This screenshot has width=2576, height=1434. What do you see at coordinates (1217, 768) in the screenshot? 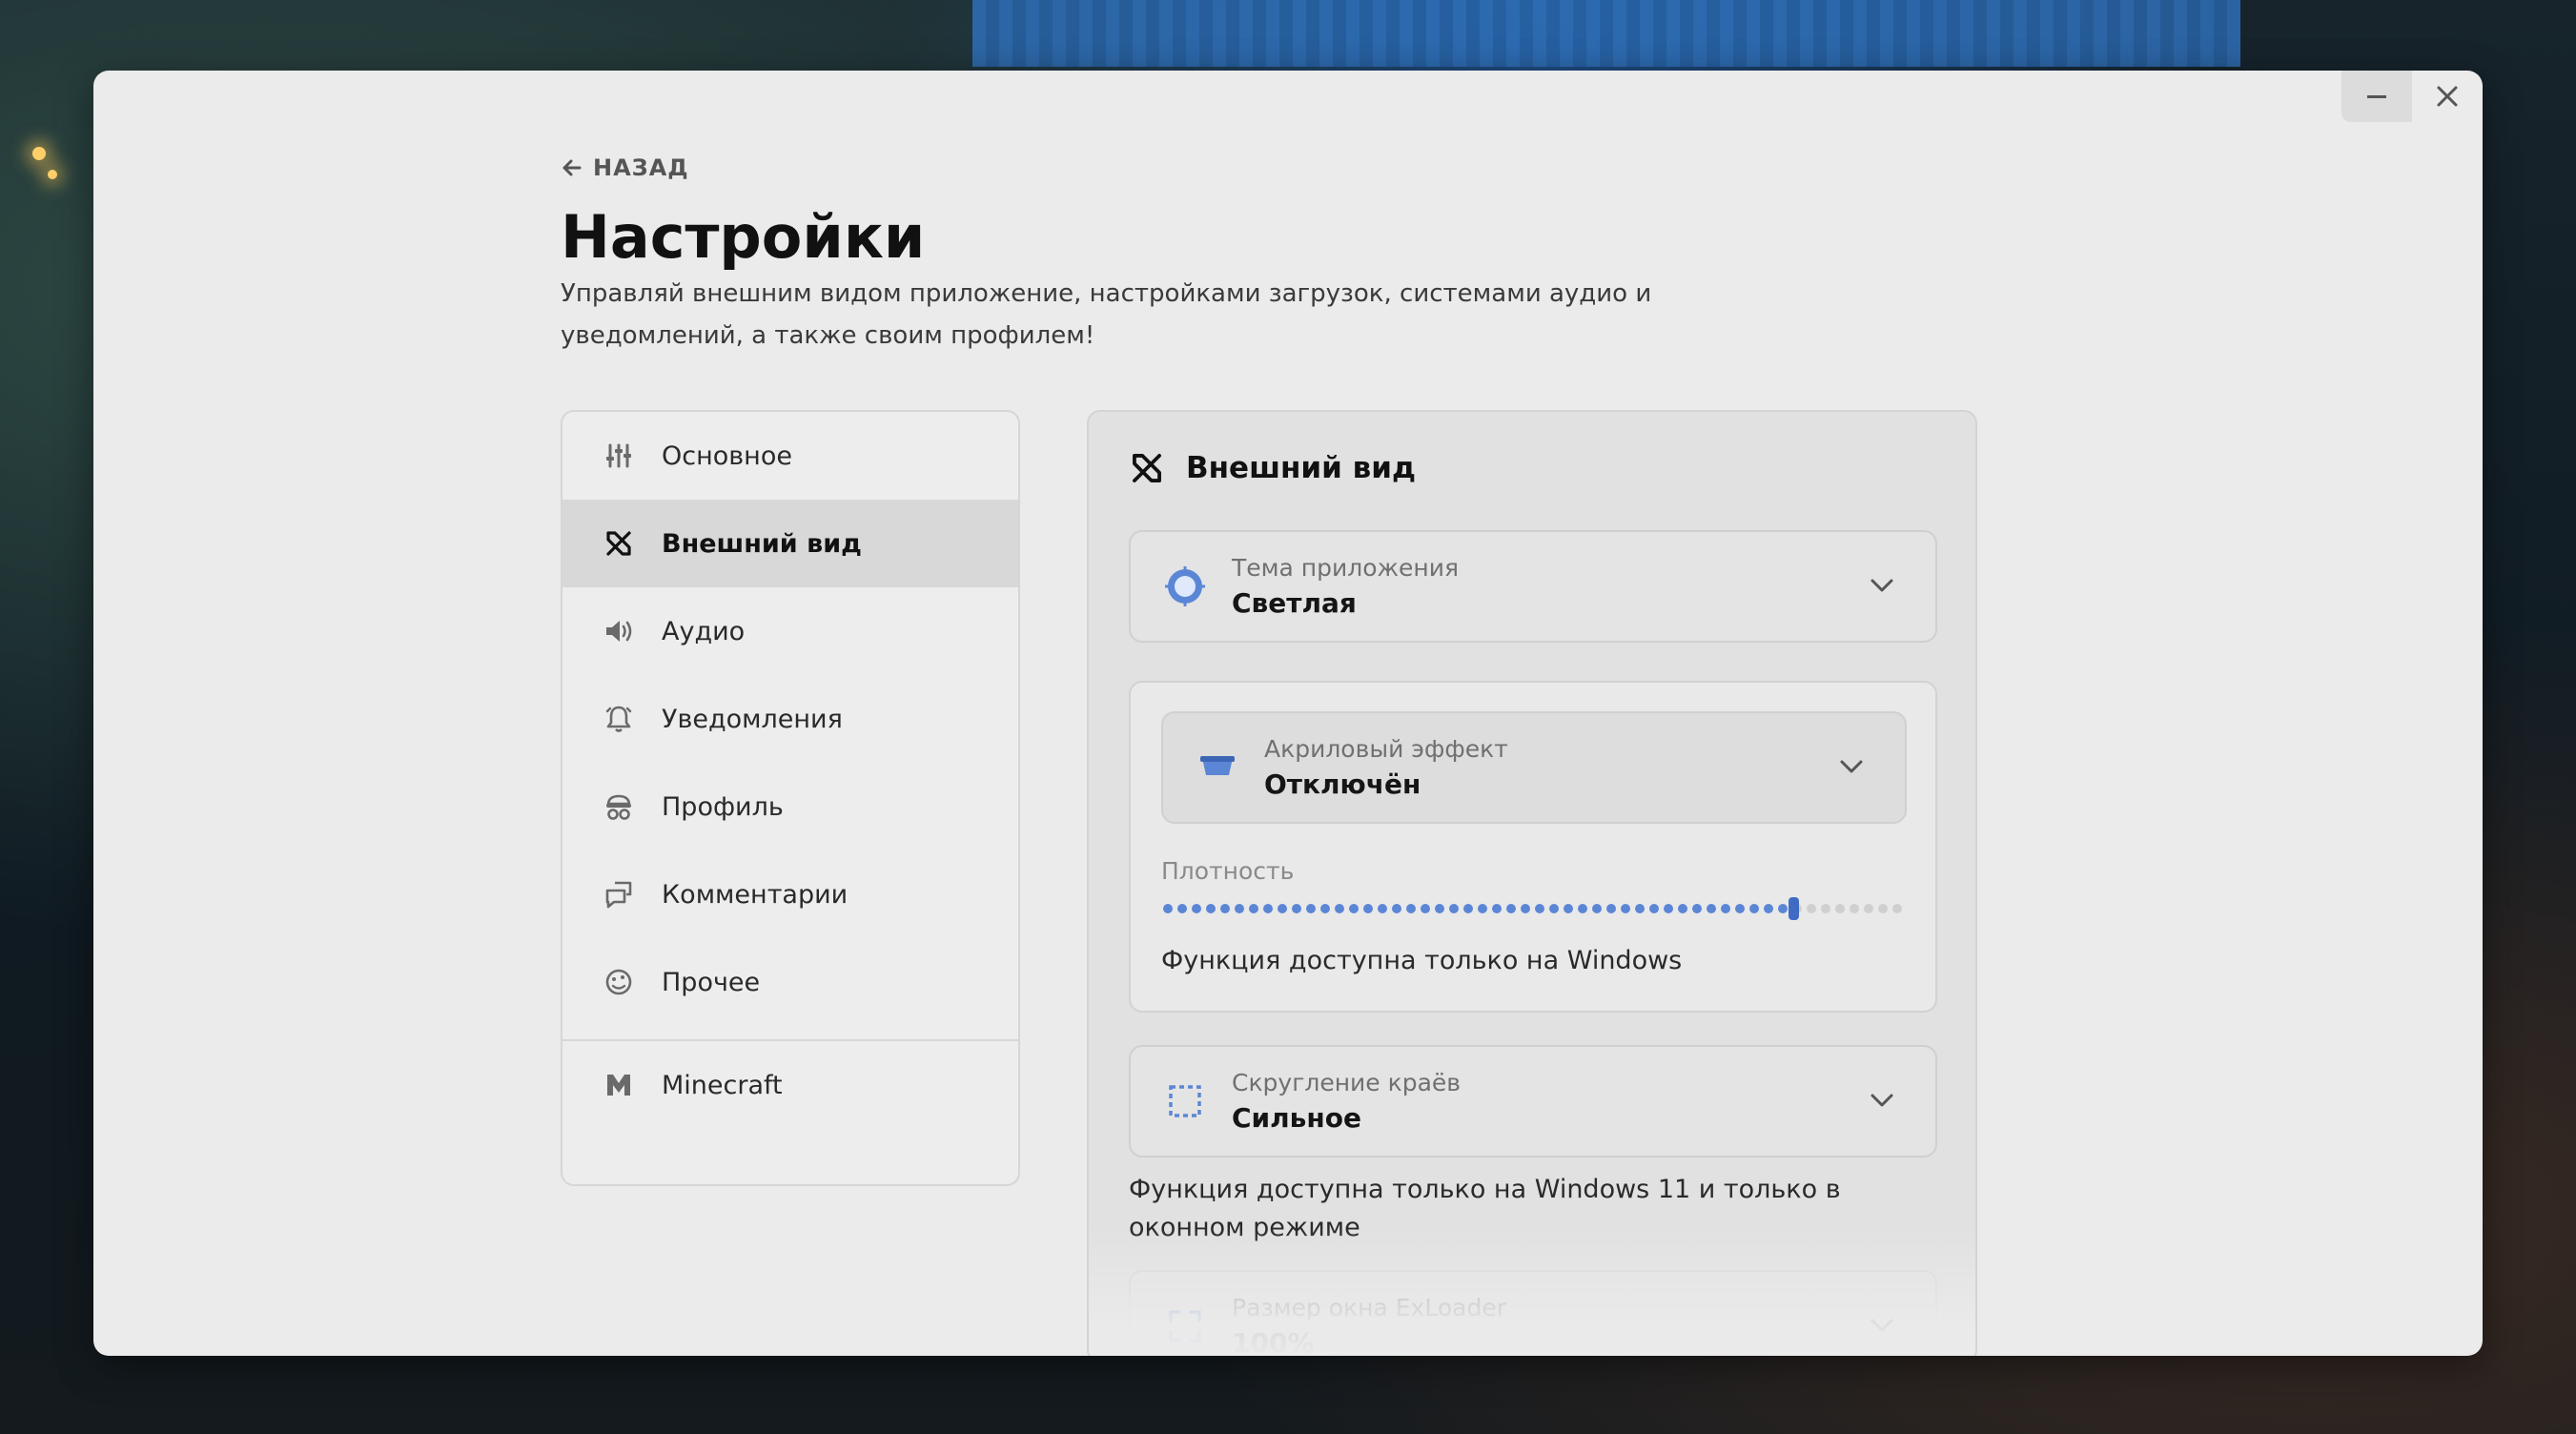
I see `acrylic-icon` at bounding box center [1217, 768].